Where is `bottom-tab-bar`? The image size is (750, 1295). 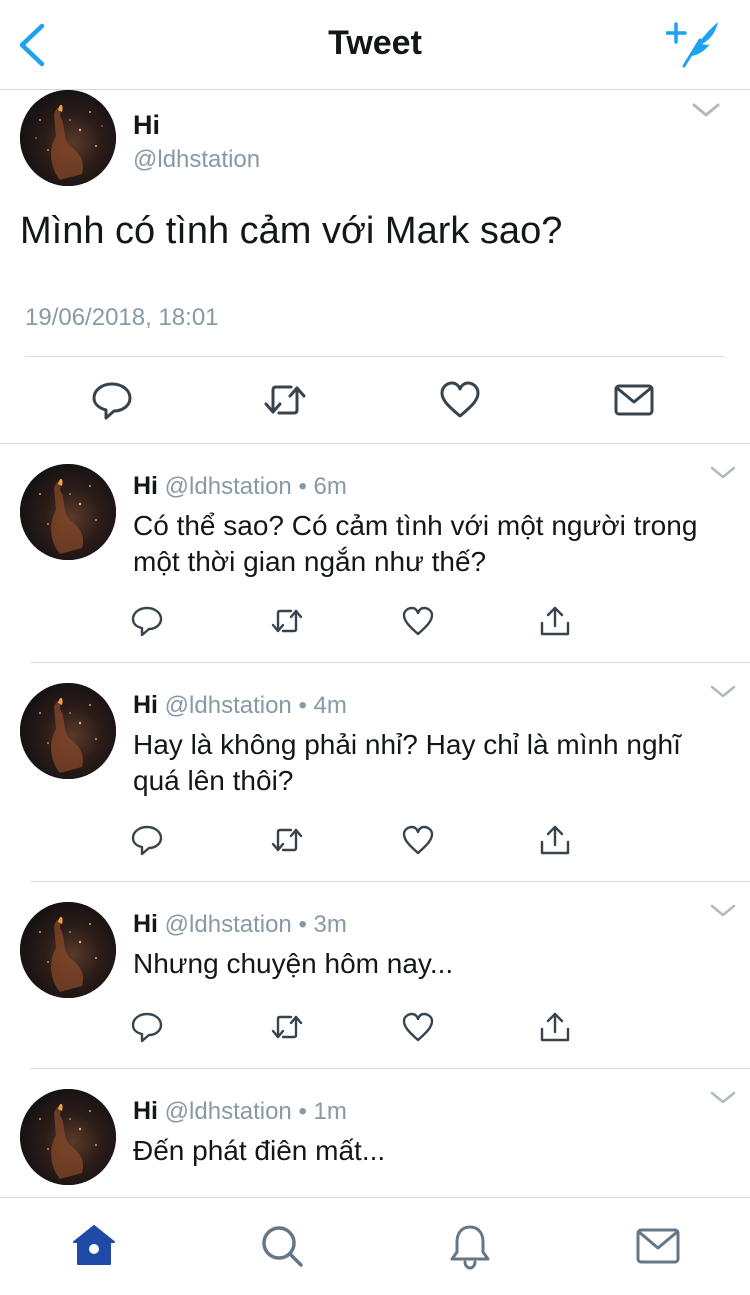
bottom-tab-bar is located at coordinates (375, 1246).